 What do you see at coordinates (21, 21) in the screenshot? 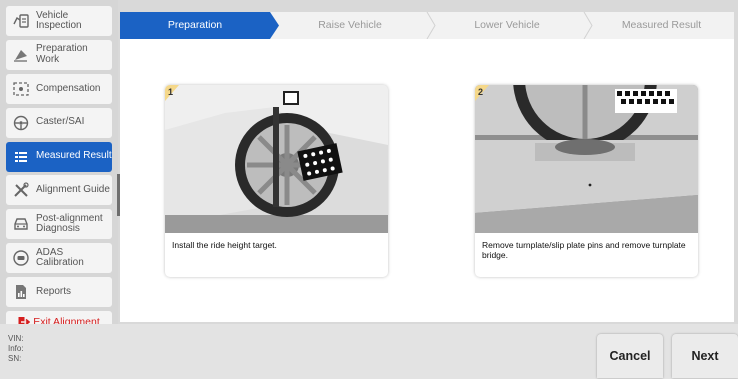
I see `vehicle-inspection-icon` at bounding box center [21, 21].